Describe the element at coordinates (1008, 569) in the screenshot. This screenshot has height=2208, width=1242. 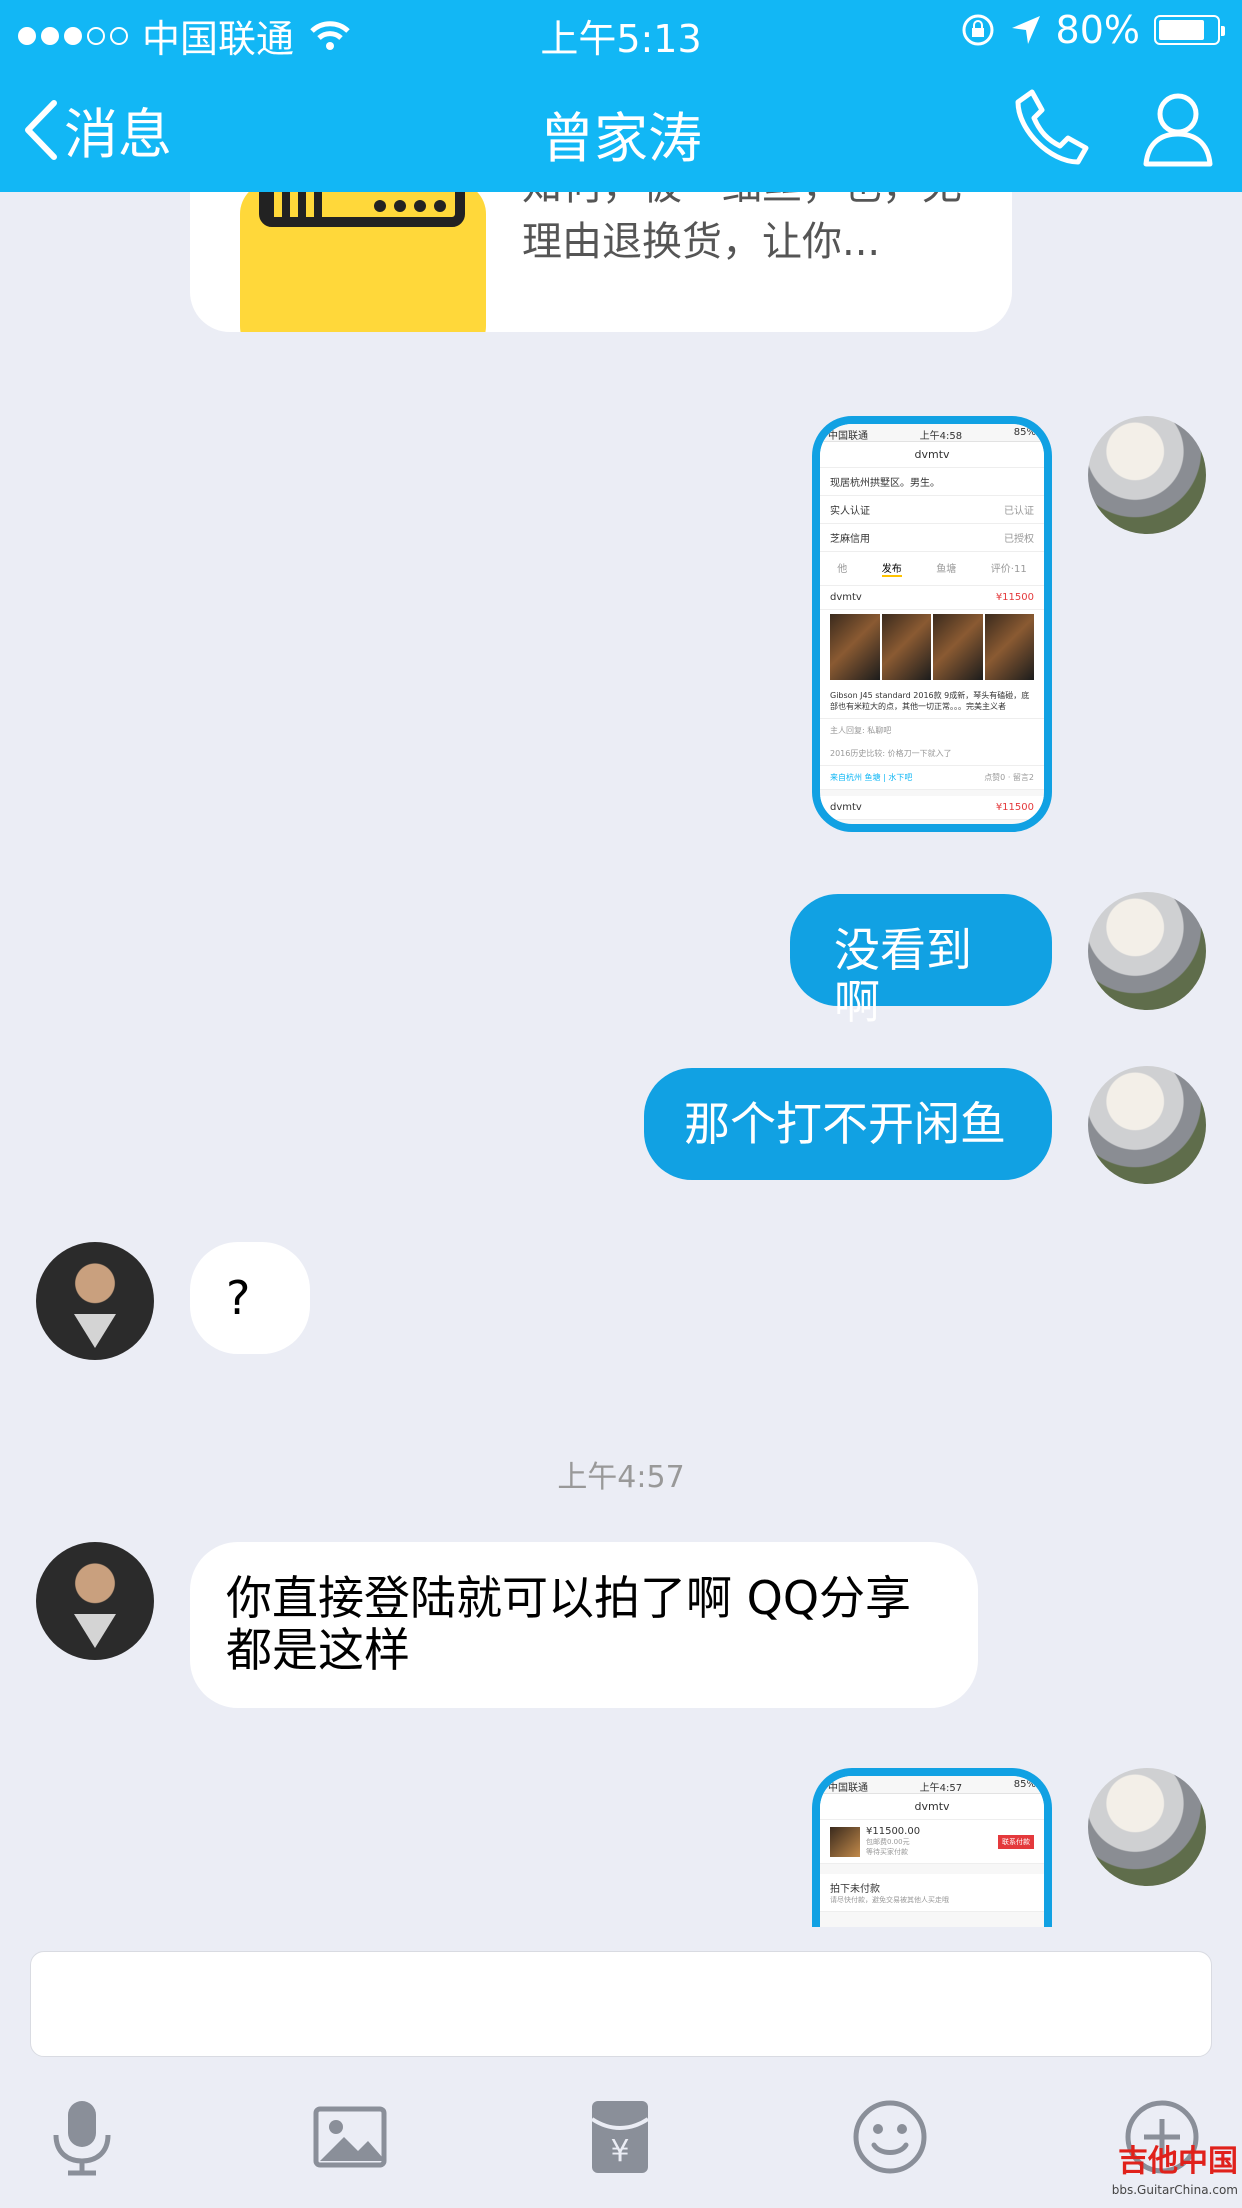
I see `shot-tab: 评价·11` at that location.